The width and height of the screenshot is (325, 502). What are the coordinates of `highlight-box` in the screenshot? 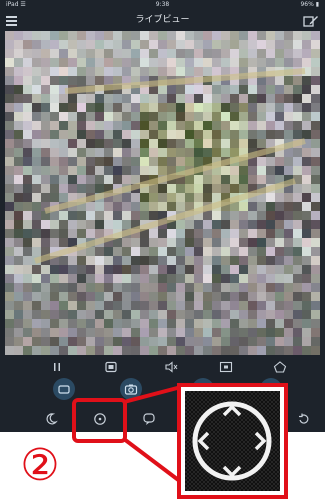 It's located at (99, 420).